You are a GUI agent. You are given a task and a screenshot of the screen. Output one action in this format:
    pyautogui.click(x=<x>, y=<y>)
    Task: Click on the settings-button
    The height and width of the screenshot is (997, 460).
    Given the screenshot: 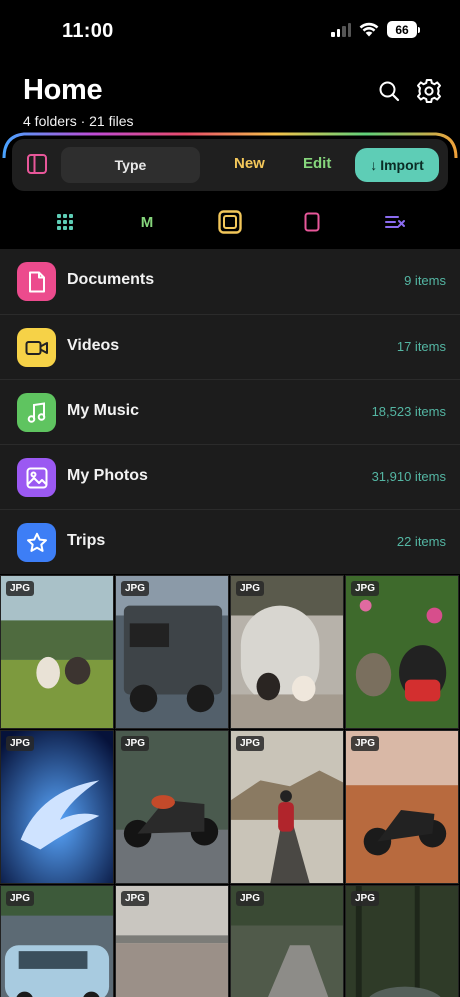 What is the action you would take?
    pyautogui.click(x=429, y=91)
    